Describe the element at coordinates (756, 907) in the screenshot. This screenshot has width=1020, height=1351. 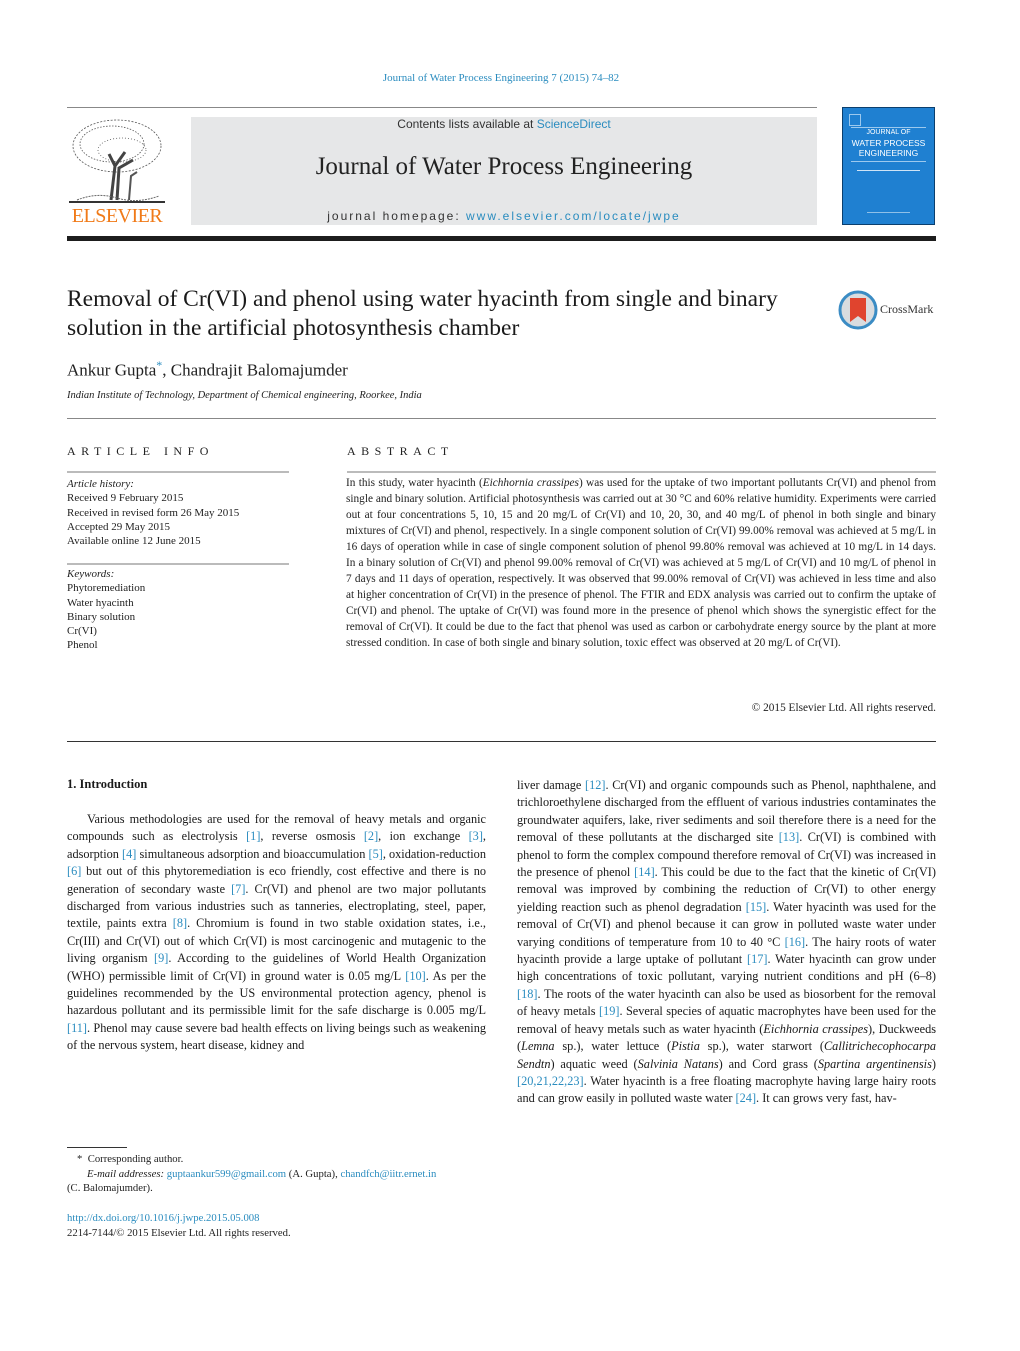
I see `reference-link: [15]` at that location.